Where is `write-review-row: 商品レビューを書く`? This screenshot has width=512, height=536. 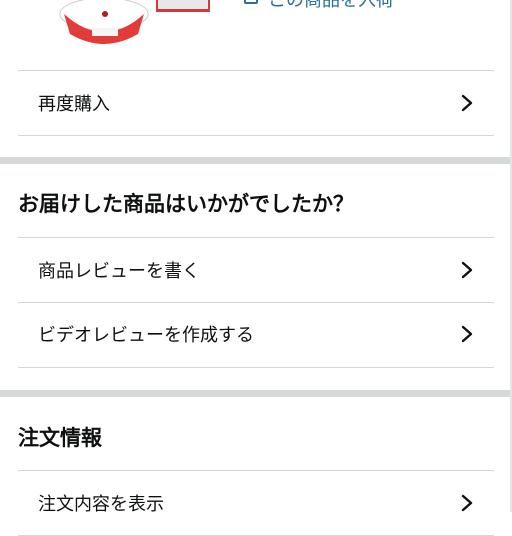
write-review-row: 商品レビューを書く is located at coordinates (256, 270).